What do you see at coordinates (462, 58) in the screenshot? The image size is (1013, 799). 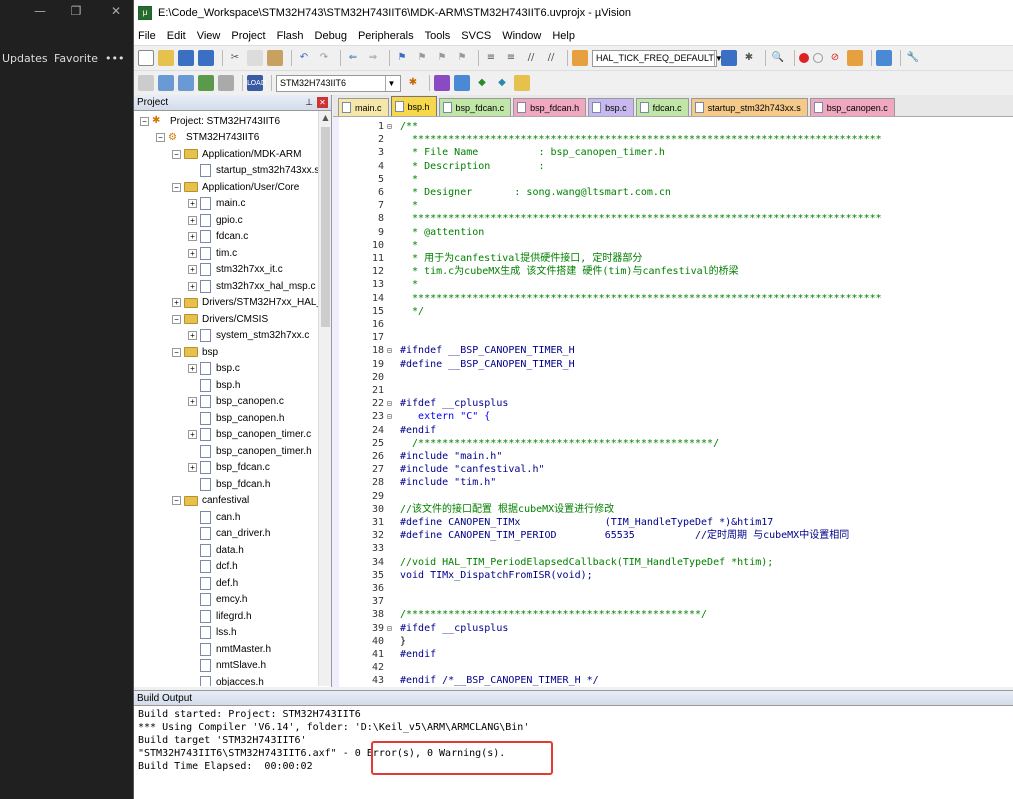 I see `bookmark-clear-icon: ⚑` at bounding box center [462, 58].